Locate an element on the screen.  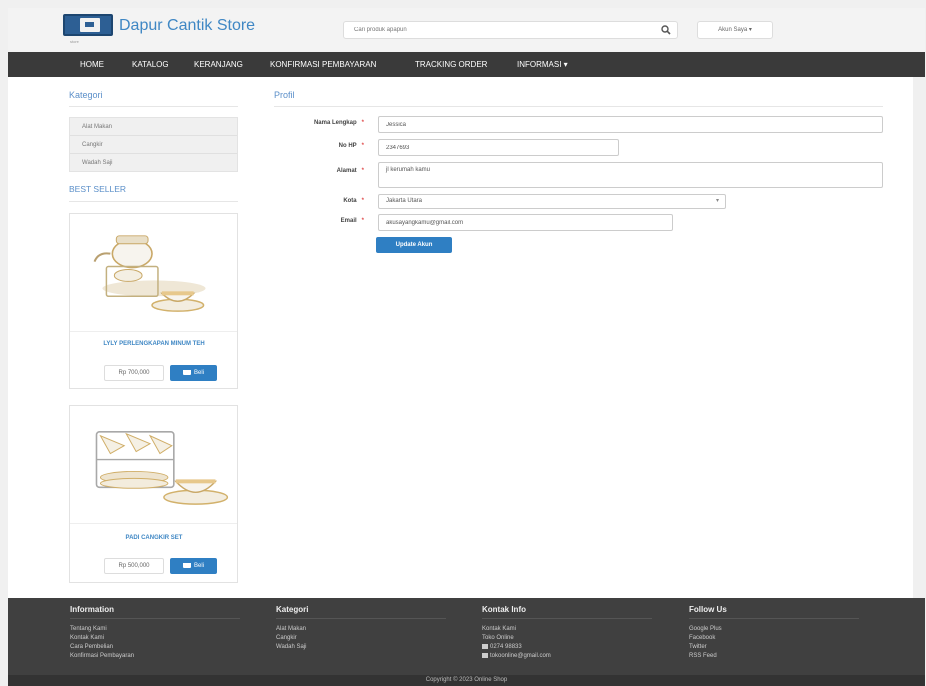
nav-katalog: KATALOG is located at coordinates (150, 64).